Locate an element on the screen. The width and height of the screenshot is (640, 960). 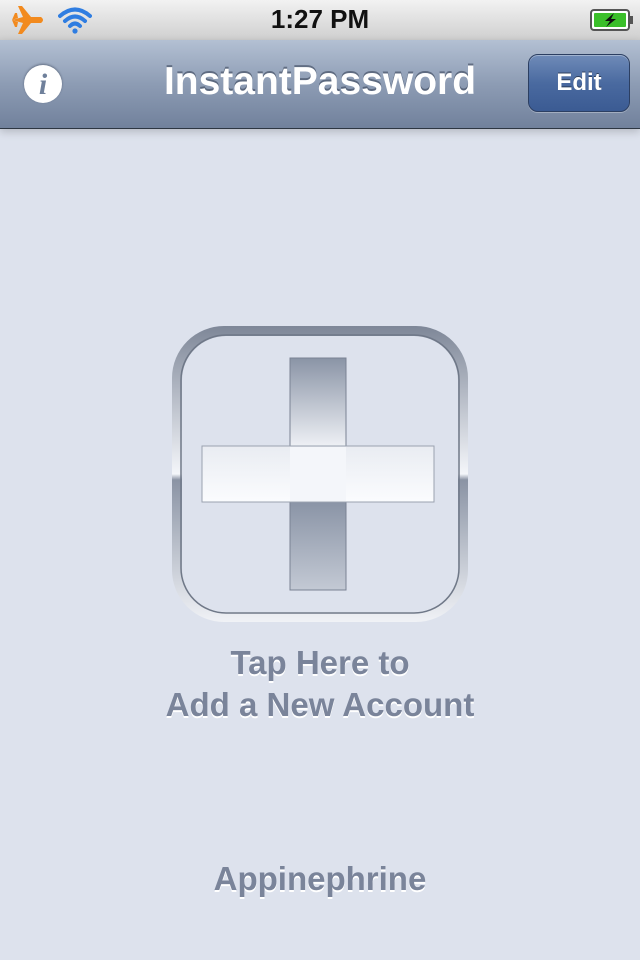
navigation-bar: i InstantPassword Edit is located at coordinates (320, 84).